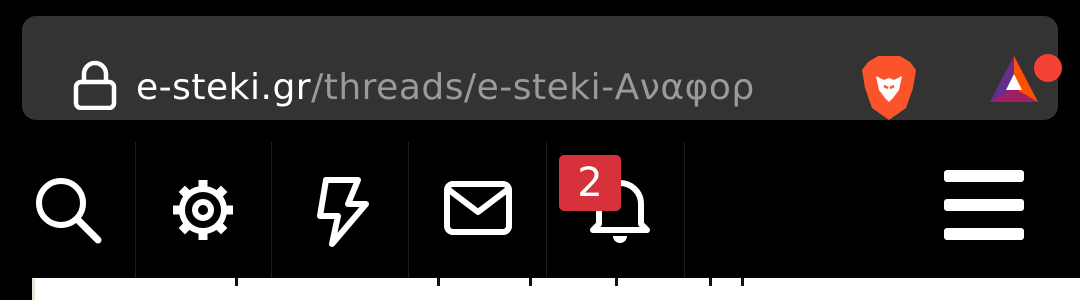 This screenshot has height=300, width=1080. I want to click on search-button, so click(66, 210).